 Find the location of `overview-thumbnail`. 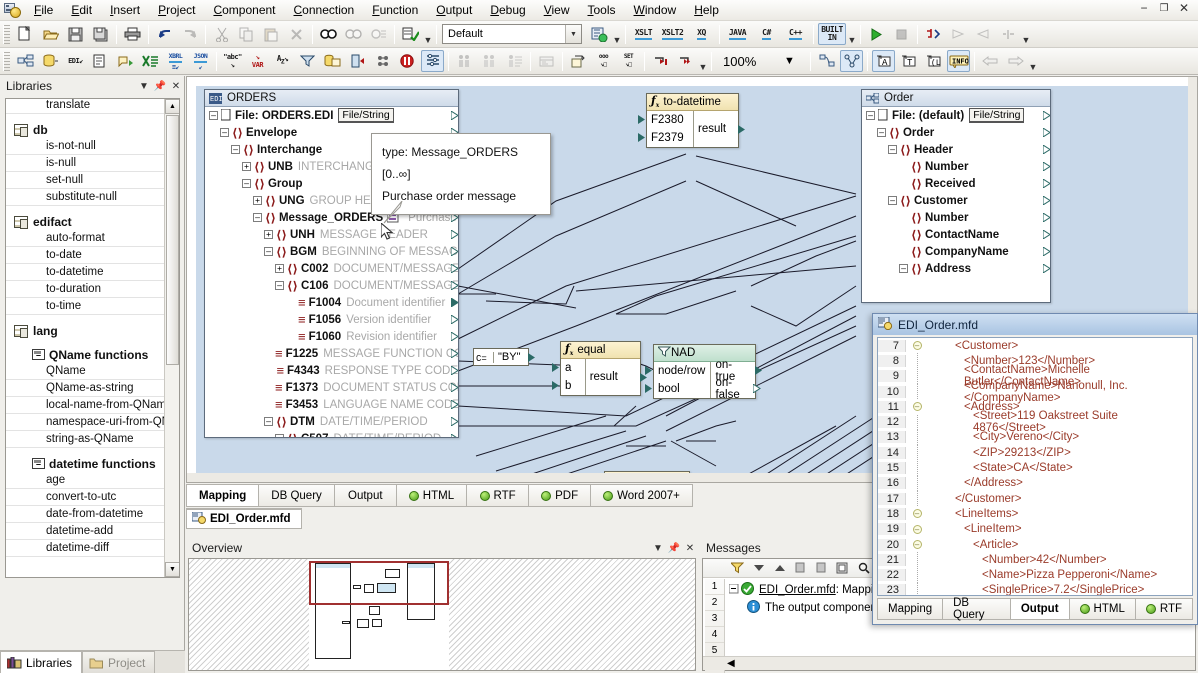

overview-thumbnail is located at coordinates (442, 614).